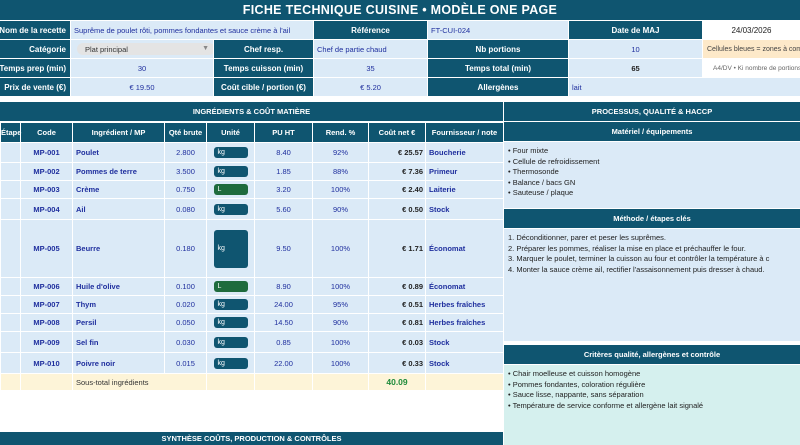 The image size is (800, 445). Describe the element at coordinates (635, 49) in the screenshot. I see `portions-field: 10` at that location.